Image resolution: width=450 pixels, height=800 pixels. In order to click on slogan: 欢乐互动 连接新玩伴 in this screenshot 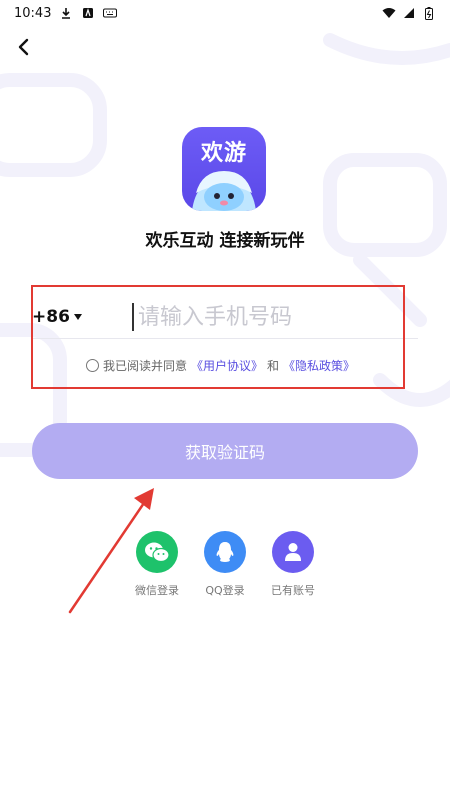, I will do `click(225, 241)`.